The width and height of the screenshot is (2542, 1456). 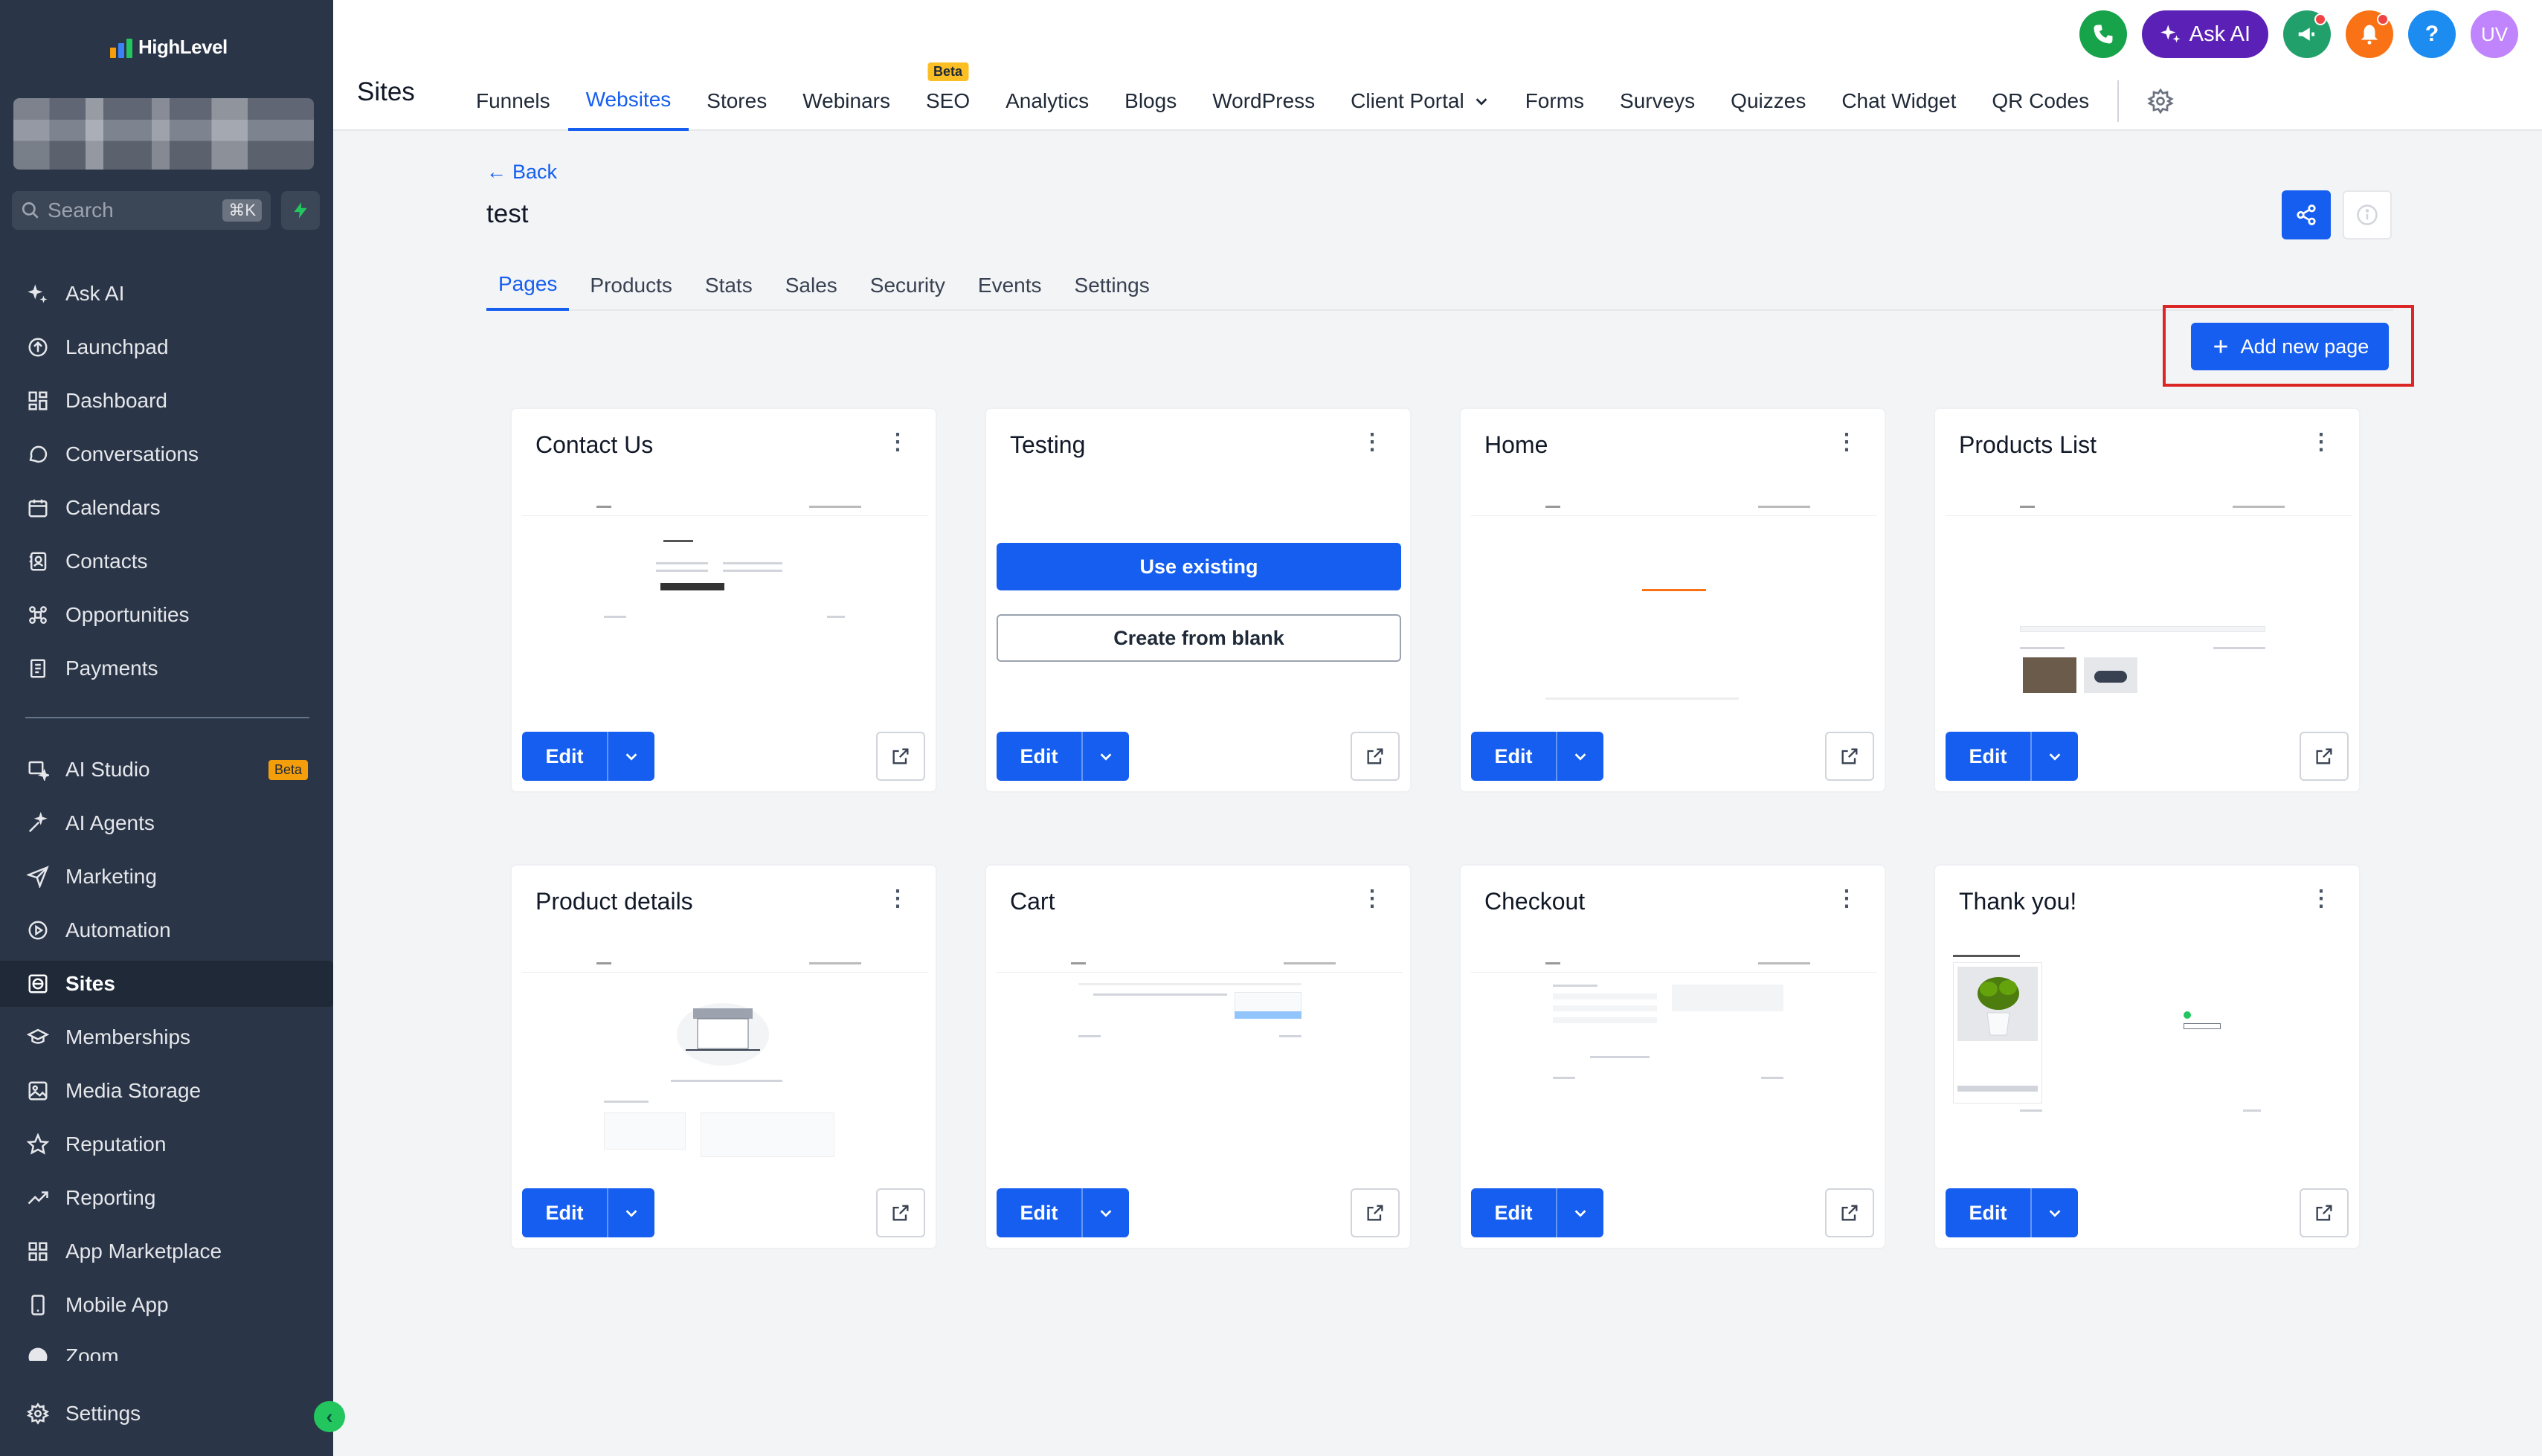 What do you see at coordinates (163, 134) in the screenshot?
I see `account-switcher` at bounding box center [163, 134].